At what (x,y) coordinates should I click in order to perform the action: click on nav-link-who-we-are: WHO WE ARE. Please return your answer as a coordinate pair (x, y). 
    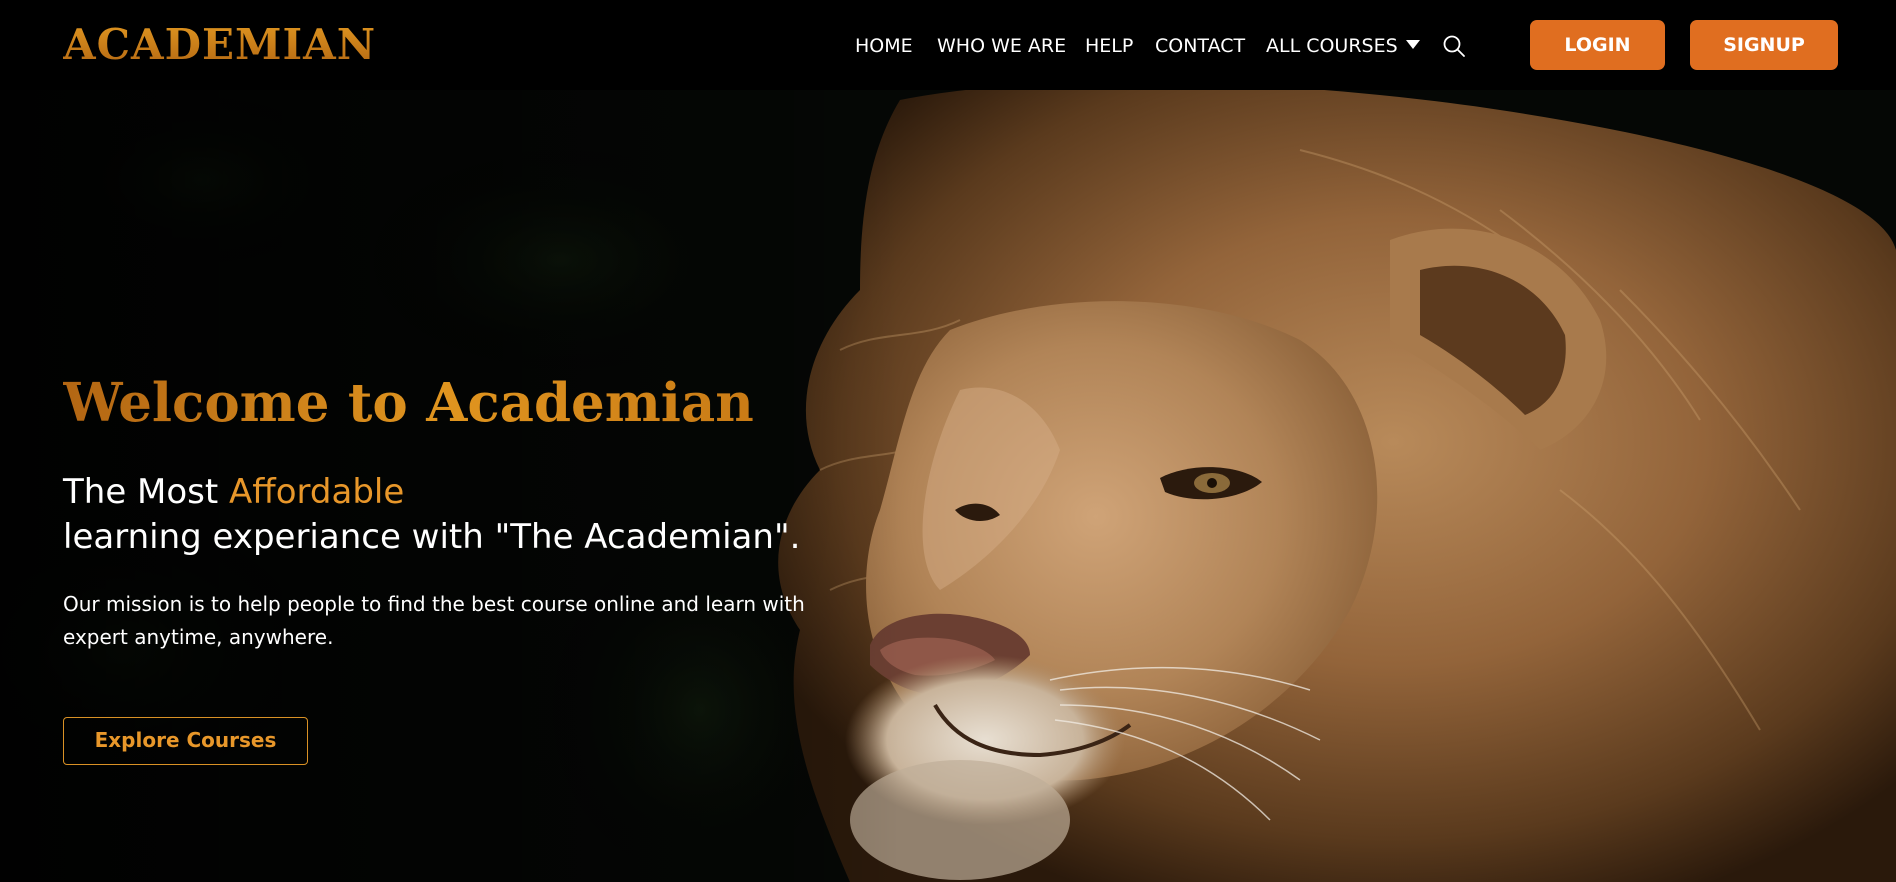
    Looking at the image, I should click on (1001, 46).